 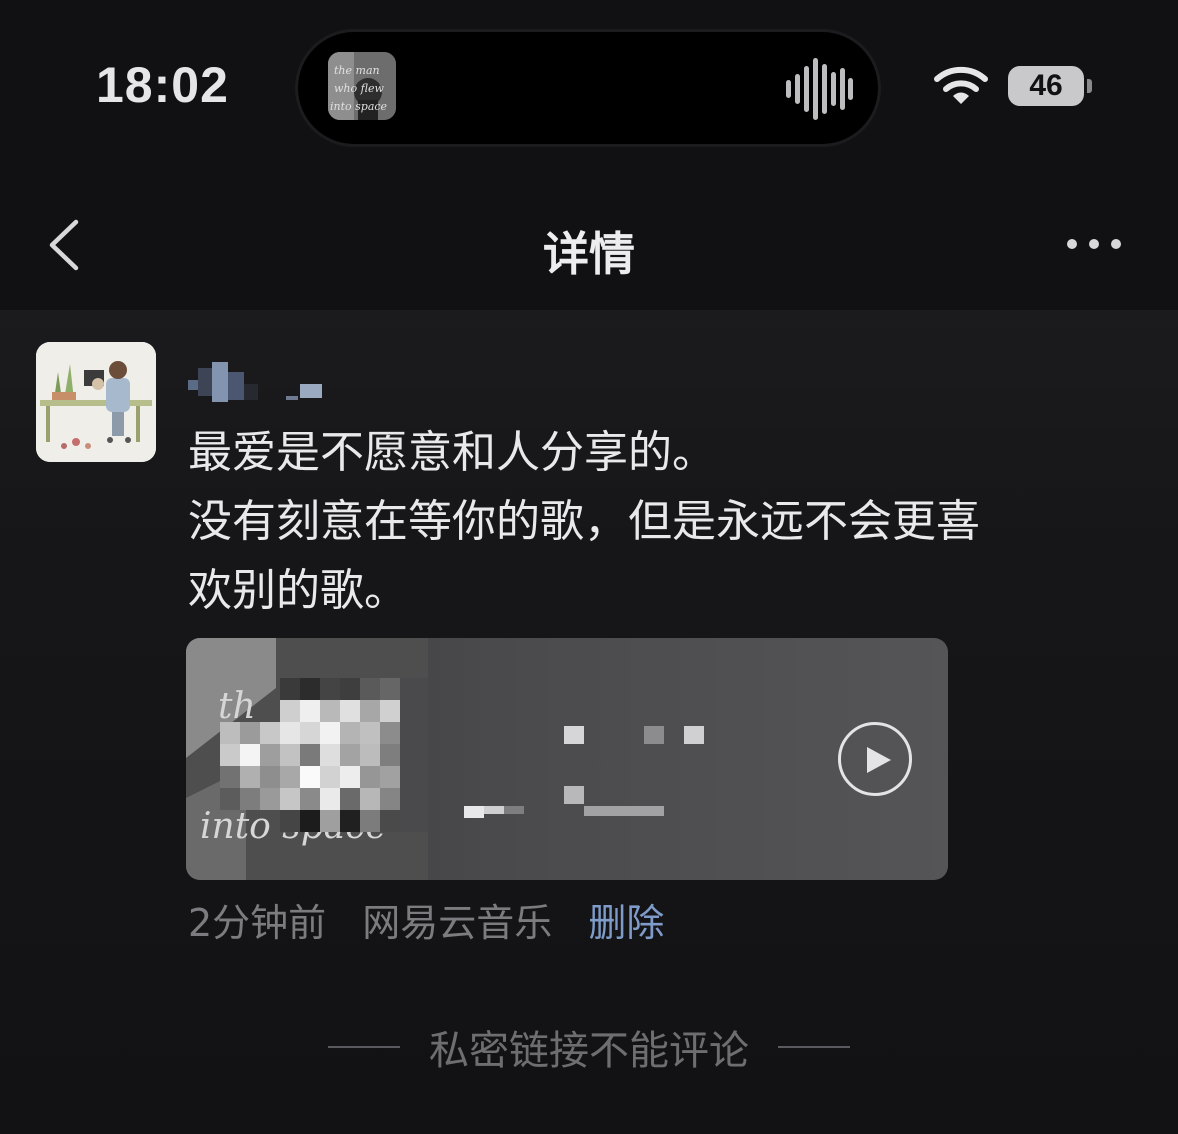 I want to click on audio-waveform-icon, so click(x=819, y=89).